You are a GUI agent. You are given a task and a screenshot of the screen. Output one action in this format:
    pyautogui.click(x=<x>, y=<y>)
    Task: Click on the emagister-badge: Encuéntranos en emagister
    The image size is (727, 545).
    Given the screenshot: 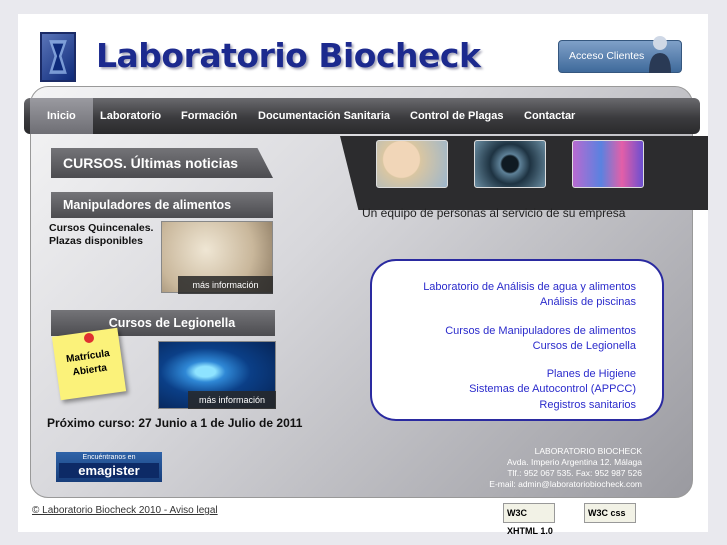 What is the action you would take?
    pyautogui.click(x=109, y=467)
    